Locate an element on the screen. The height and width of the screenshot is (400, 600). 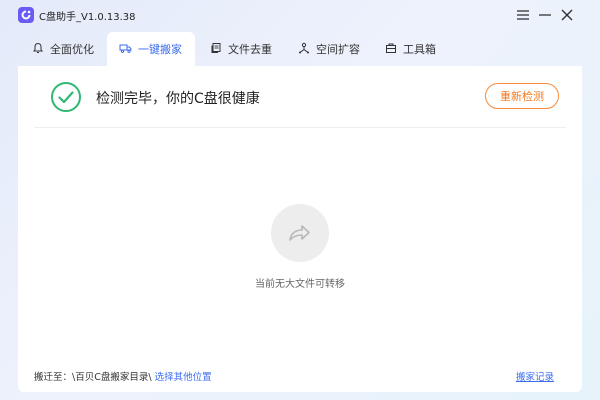
tab-bar: 全面优化 一键搬家 文件去重 空间扩容 工具箱 is located at coordinates (300, 49).